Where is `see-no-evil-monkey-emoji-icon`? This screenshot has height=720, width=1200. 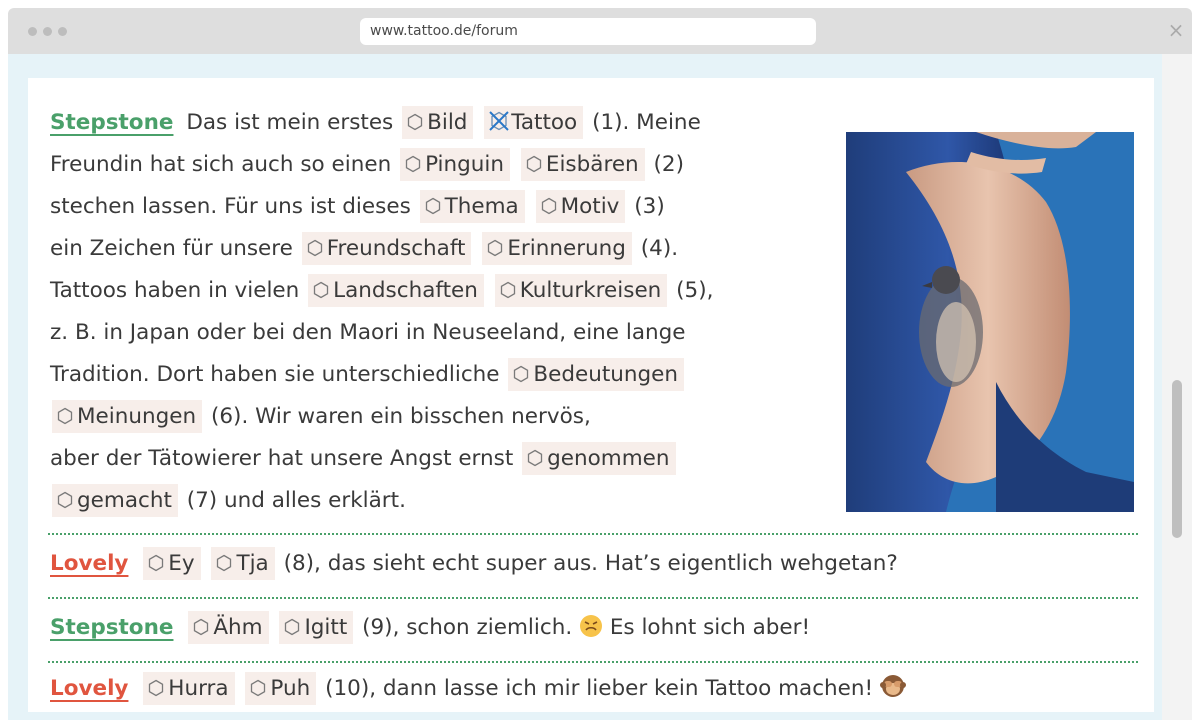
see-no-evil-monkey-emoji-icon is located at coordinates (892, 686).